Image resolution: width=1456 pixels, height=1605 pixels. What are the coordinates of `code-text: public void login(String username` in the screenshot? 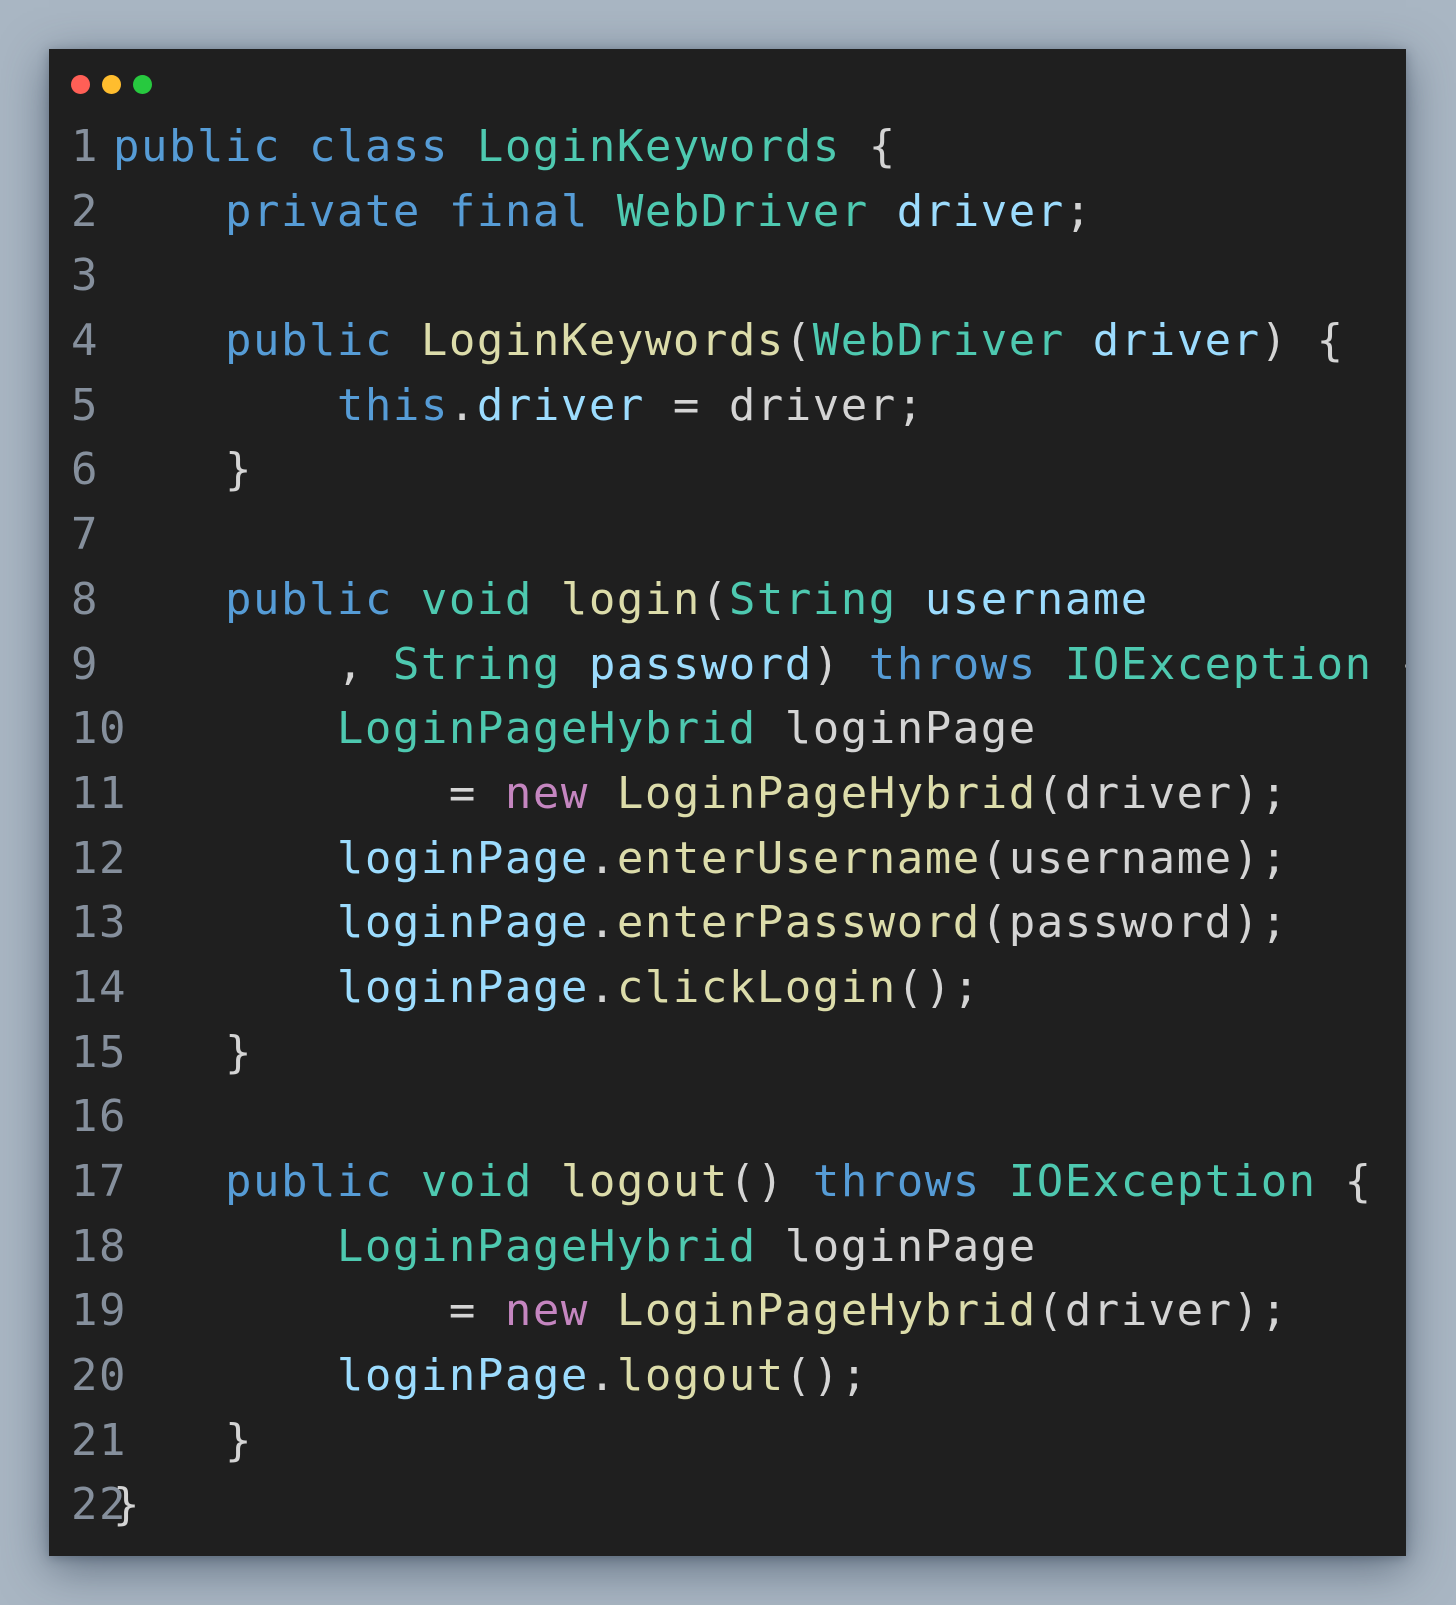 It's located at (631, 600).